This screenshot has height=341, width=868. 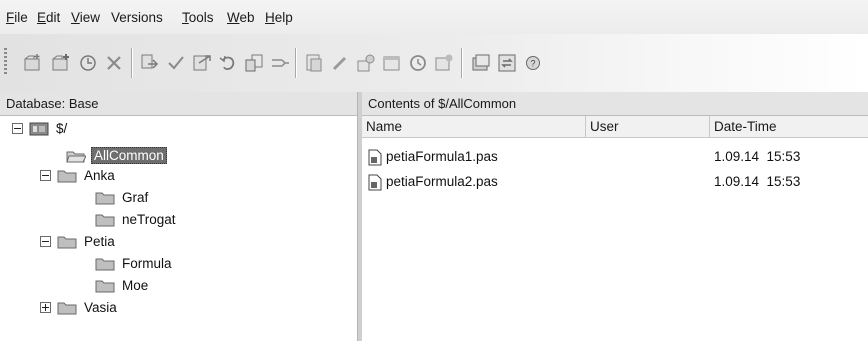 I want to click on tree-label-allcommon: AllCommon, so click(x=129, y=155).